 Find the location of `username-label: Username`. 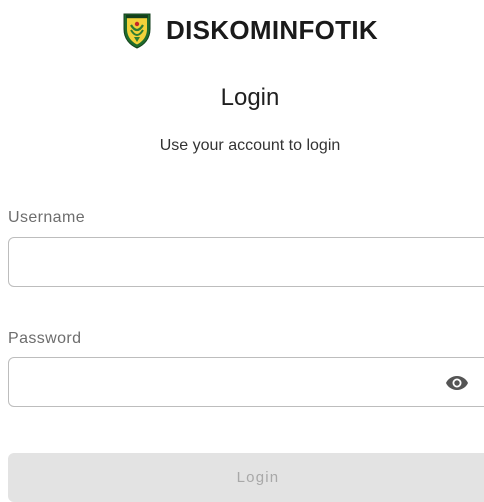

username-label: Username is located at coordinates (47, 217).